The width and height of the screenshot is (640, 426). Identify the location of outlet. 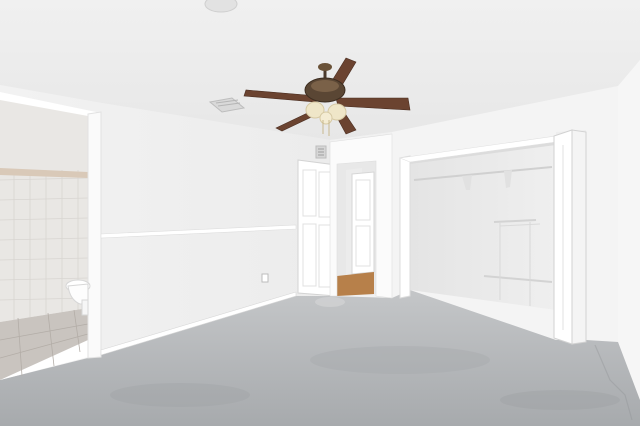
(265, 278).